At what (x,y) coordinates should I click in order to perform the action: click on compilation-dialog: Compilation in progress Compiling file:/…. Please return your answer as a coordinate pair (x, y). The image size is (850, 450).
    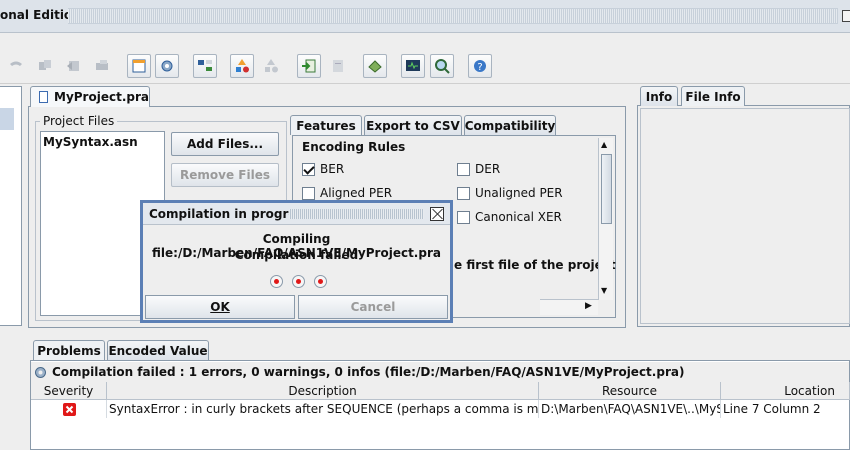
    Looking at the image, I should click on (296, 261).